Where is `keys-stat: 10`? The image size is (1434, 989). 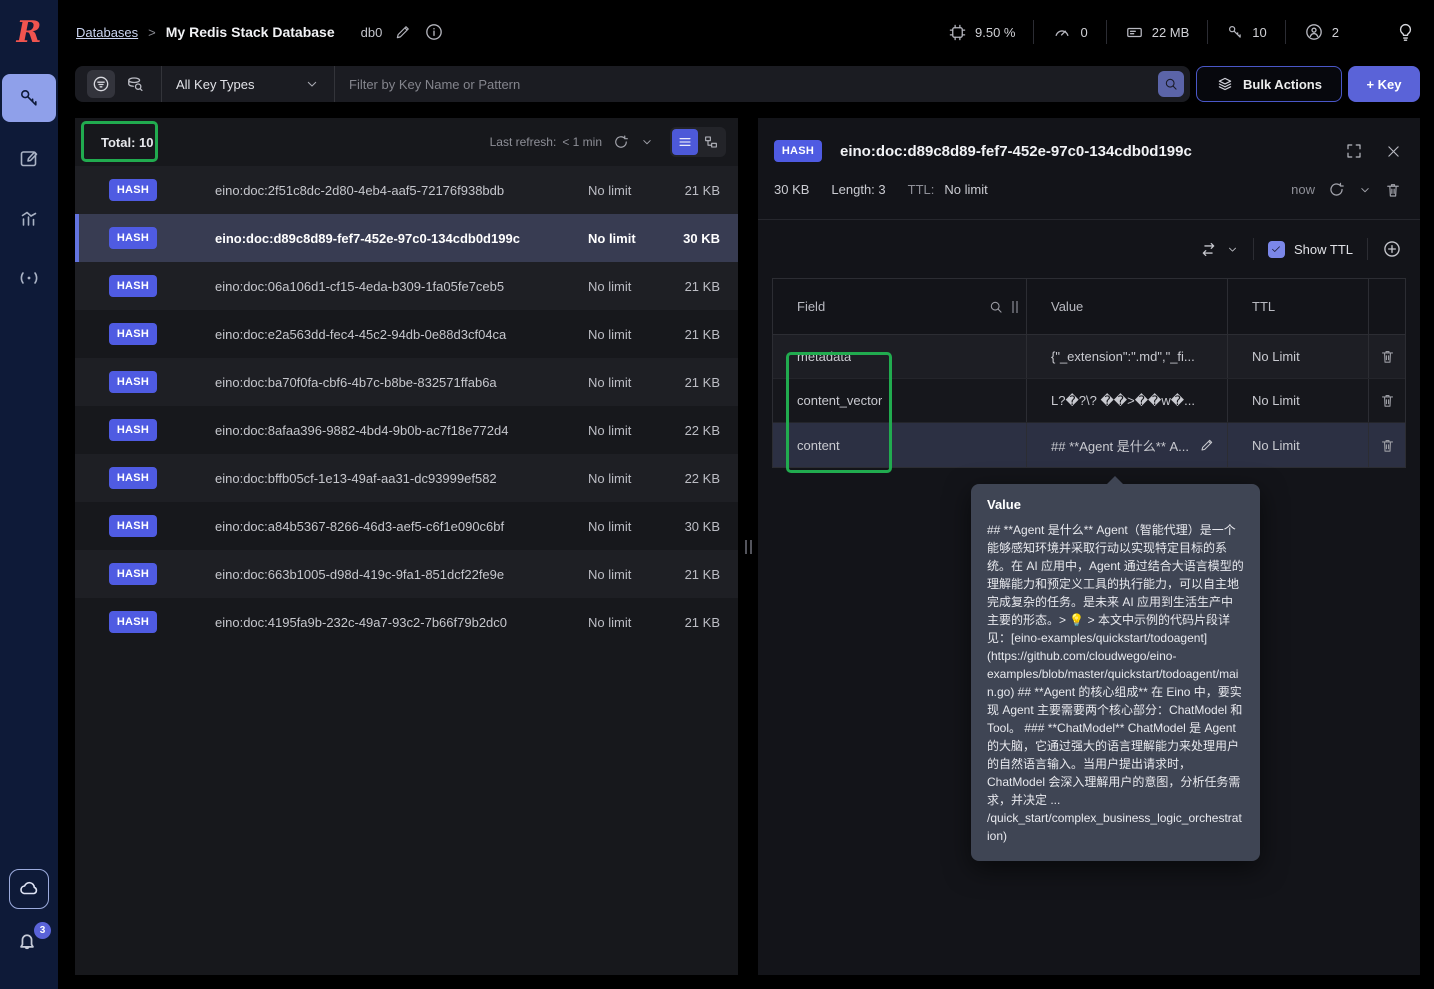
keys-stat: 10 is located at coordinates (1246, 32).